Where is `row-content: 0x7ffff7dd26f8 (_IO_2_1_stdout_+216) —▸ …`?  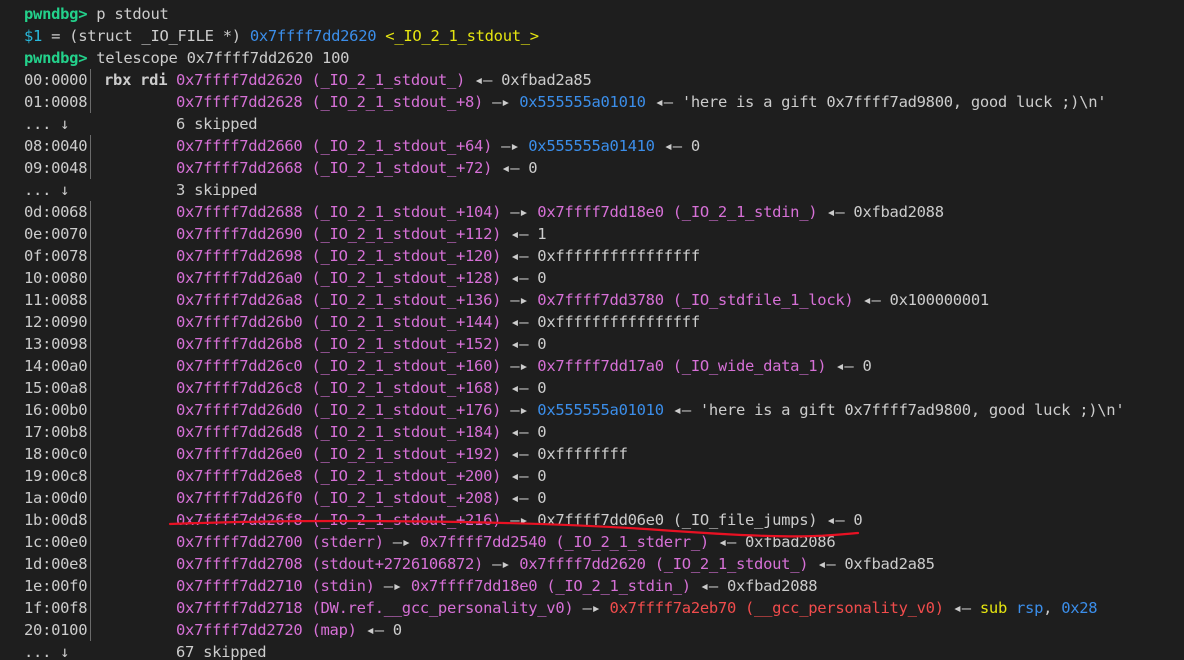 row-content: 0x7ffff7dd26f8 (_IO_2_1_stdout_+216) —▸ … is located at coordinates (519, 520).